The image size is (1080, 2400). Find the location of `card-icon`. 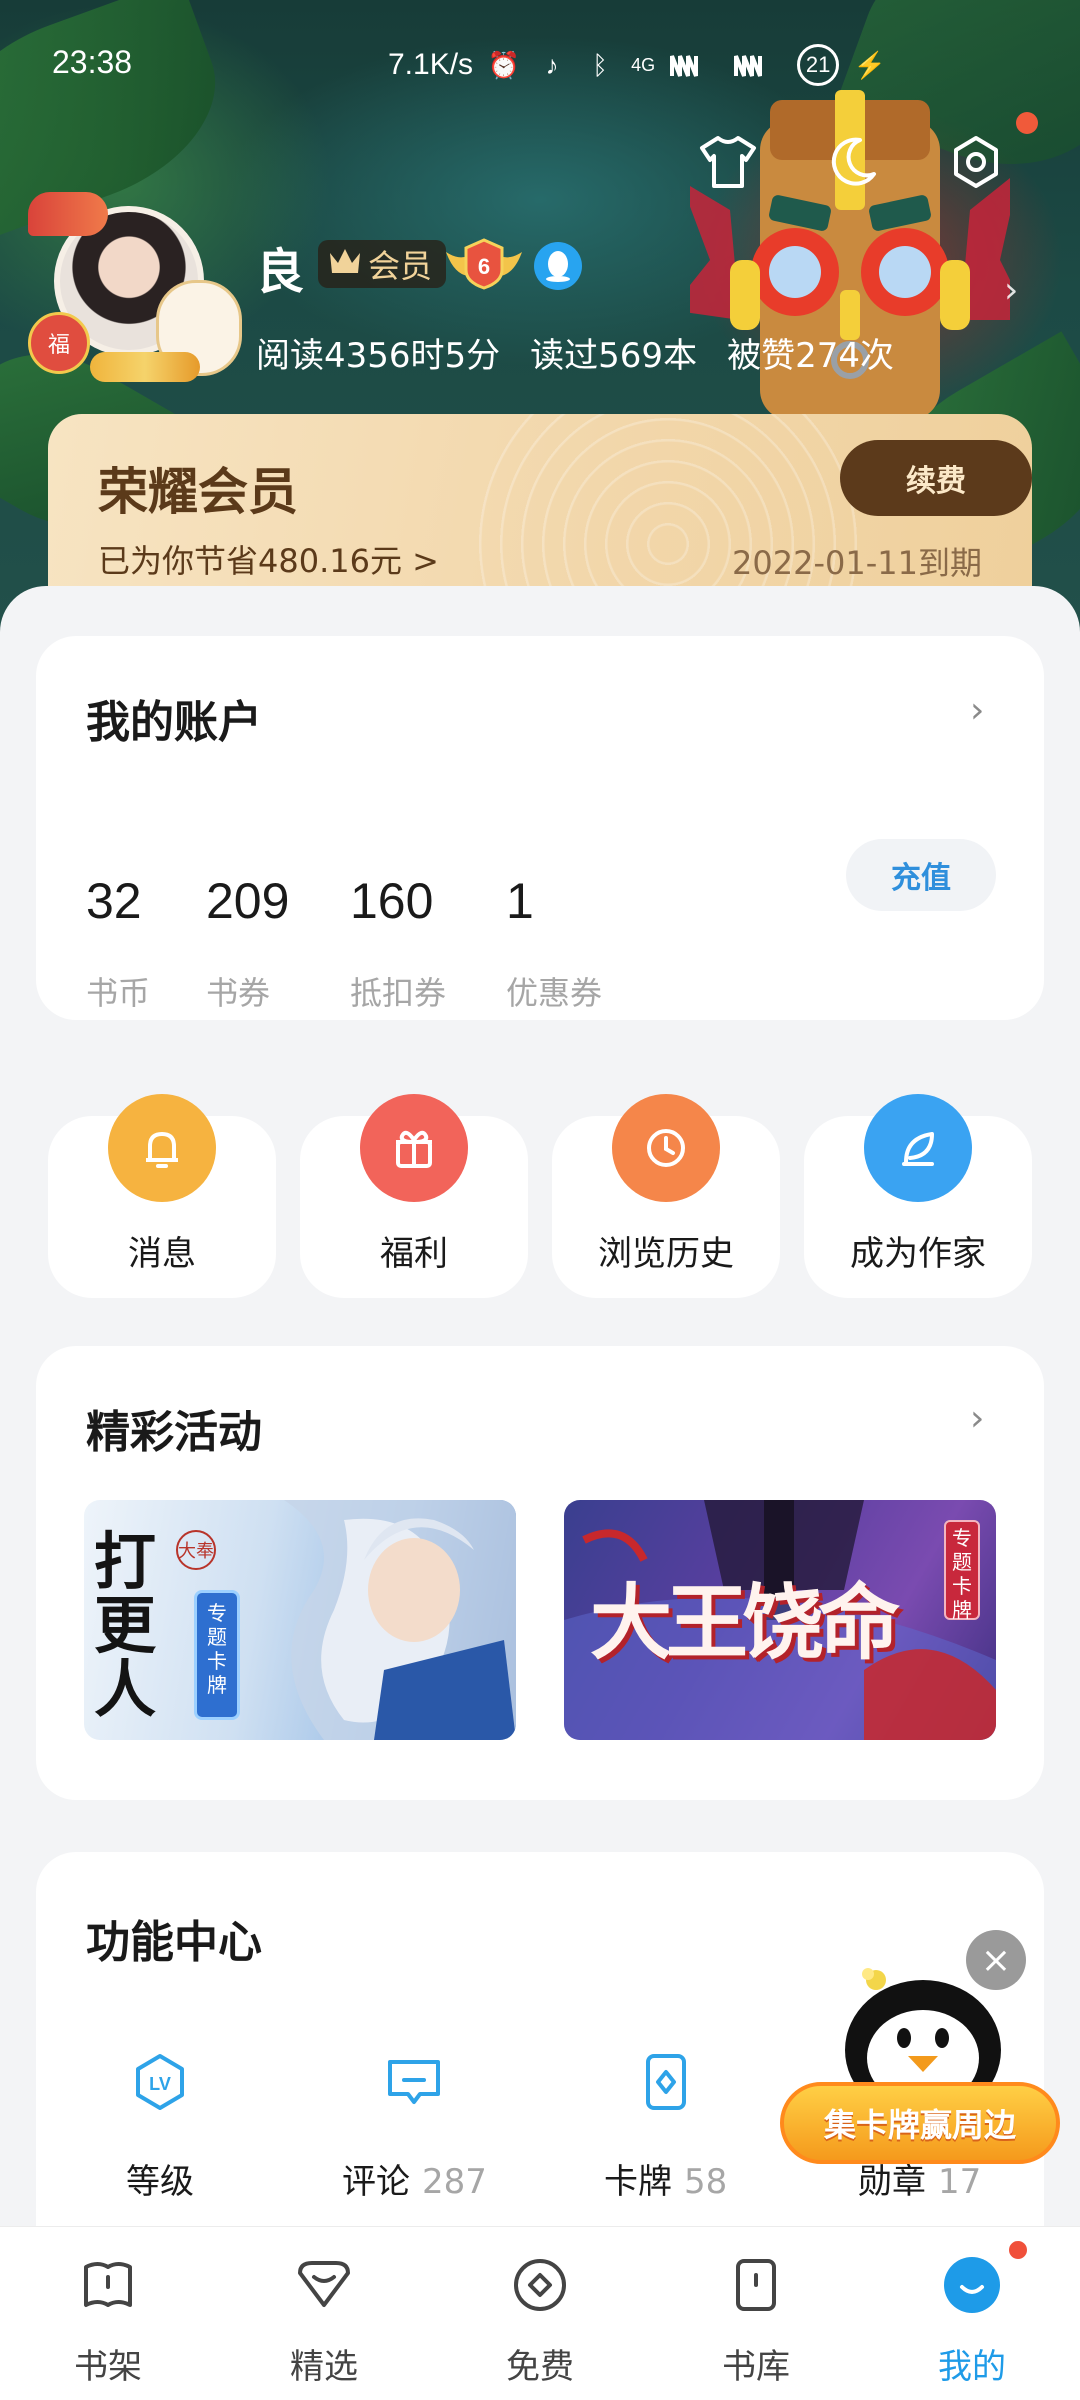

card-icon is located at coordinates (666, 2082).